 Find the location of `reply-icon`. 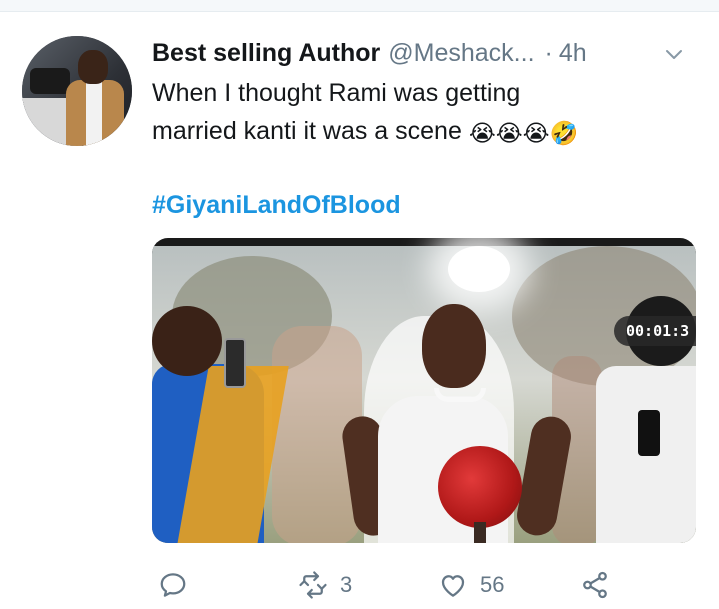

reply-icon is located at coordinates (173, 585).